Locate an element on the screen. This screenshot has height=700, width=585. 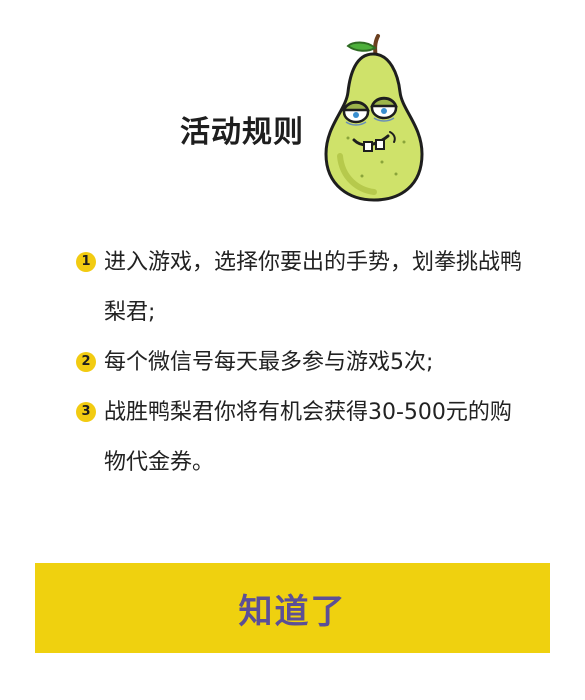
rule-text: 战胜鸭梨君你将有机会获得30-500元的购物代金券。 is located at coordinates (308, 437).